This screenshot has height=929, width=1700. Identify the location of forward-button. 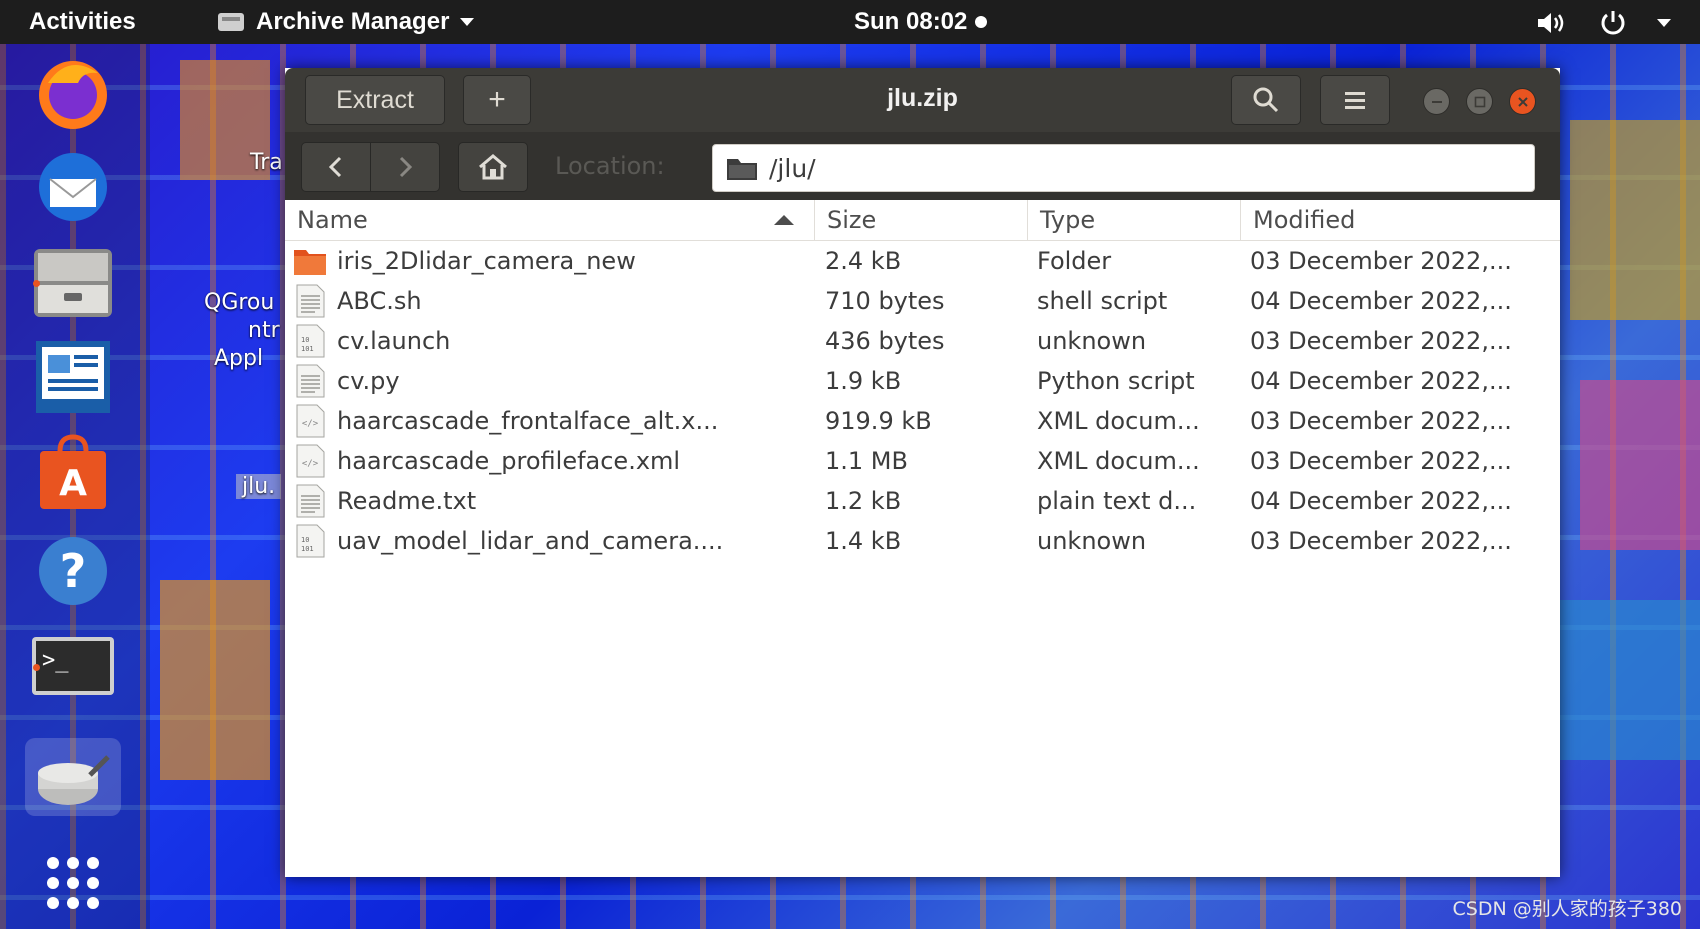
(405, 167).